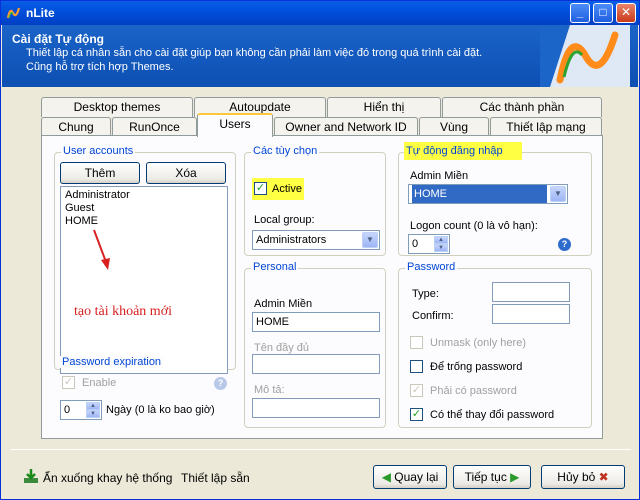 The width and height of the screenshot is (640, 500). I want to click on user-list-item: HOME, so click(144, 221).